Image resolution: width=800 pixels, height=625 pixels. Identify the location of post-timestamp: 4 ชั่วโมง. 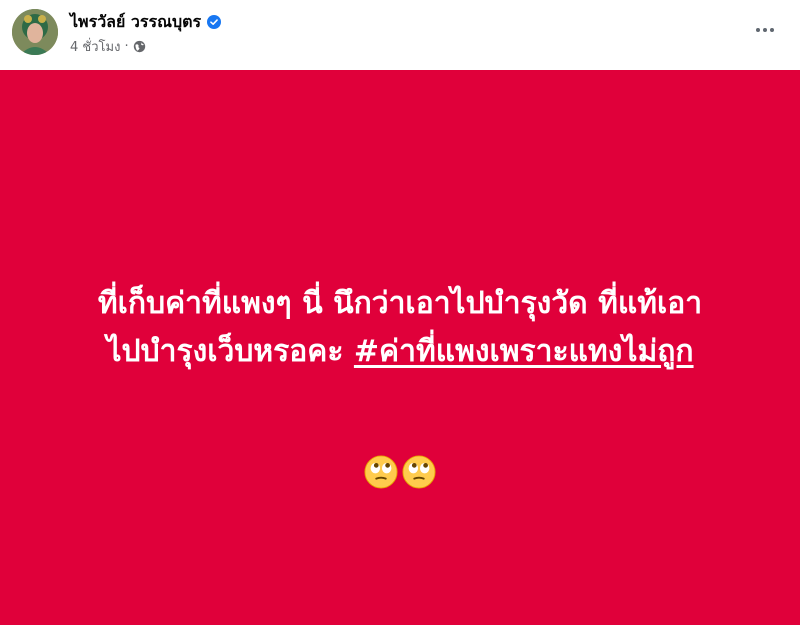
(95, 46).